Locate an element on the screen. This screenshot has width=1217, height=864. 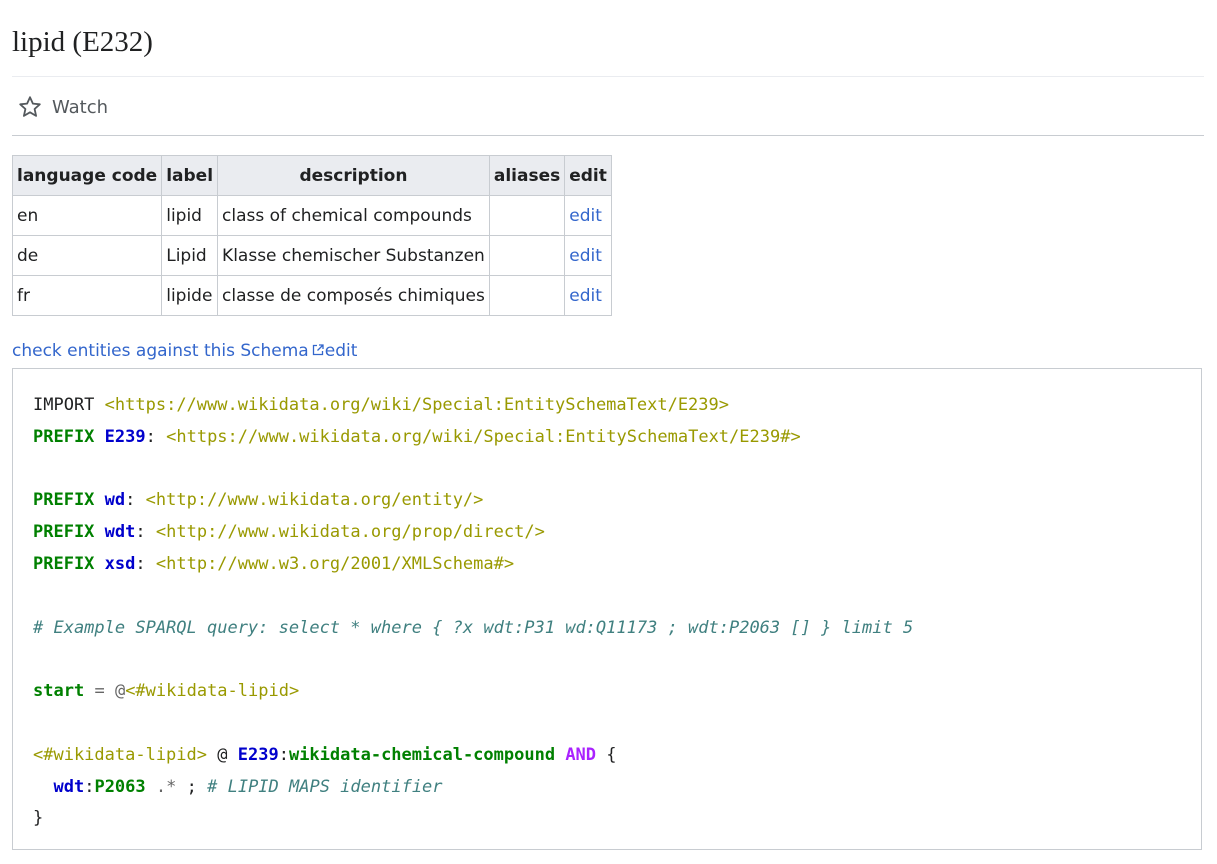
code-value: .* is located at coordinates (166, 786).